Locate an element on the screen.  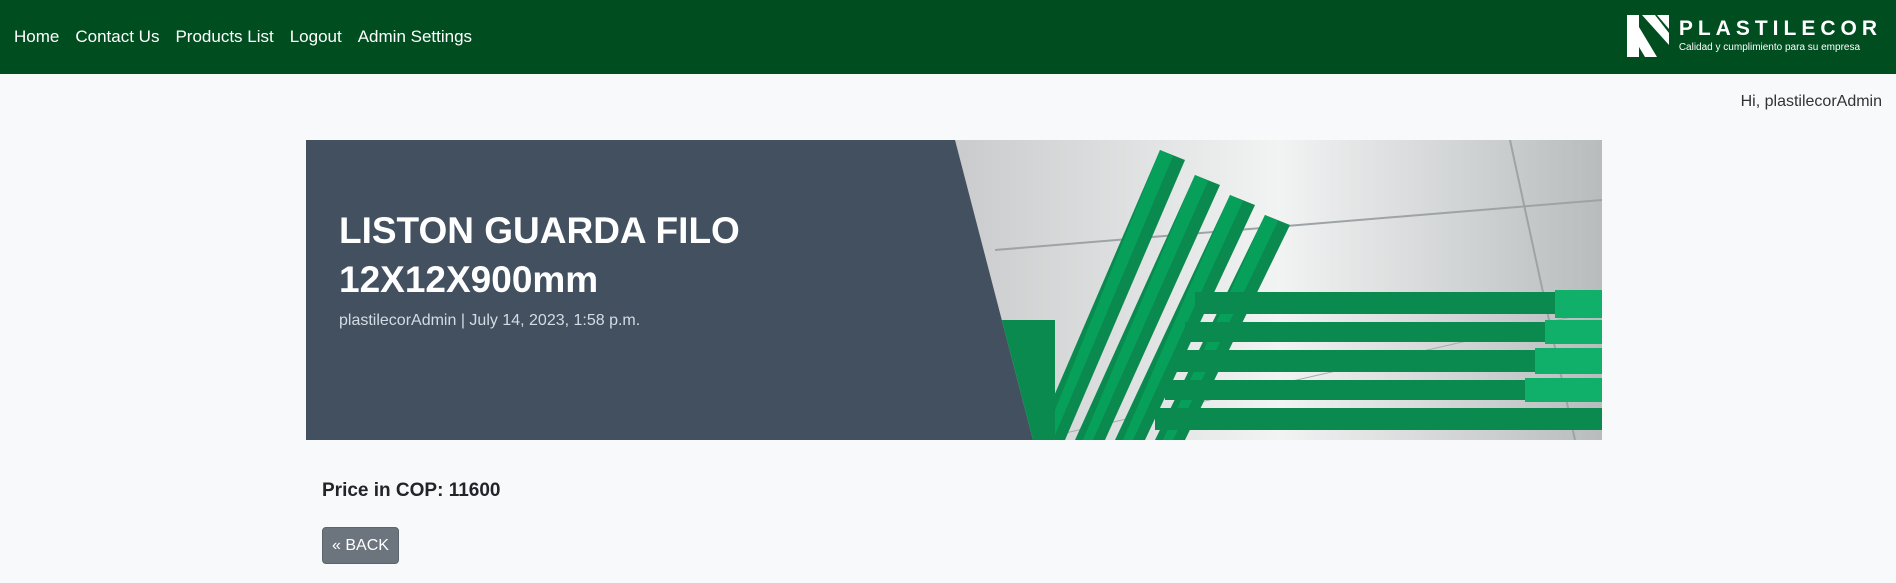
price-label: Price in COP: is located at coordinates (383, 490).